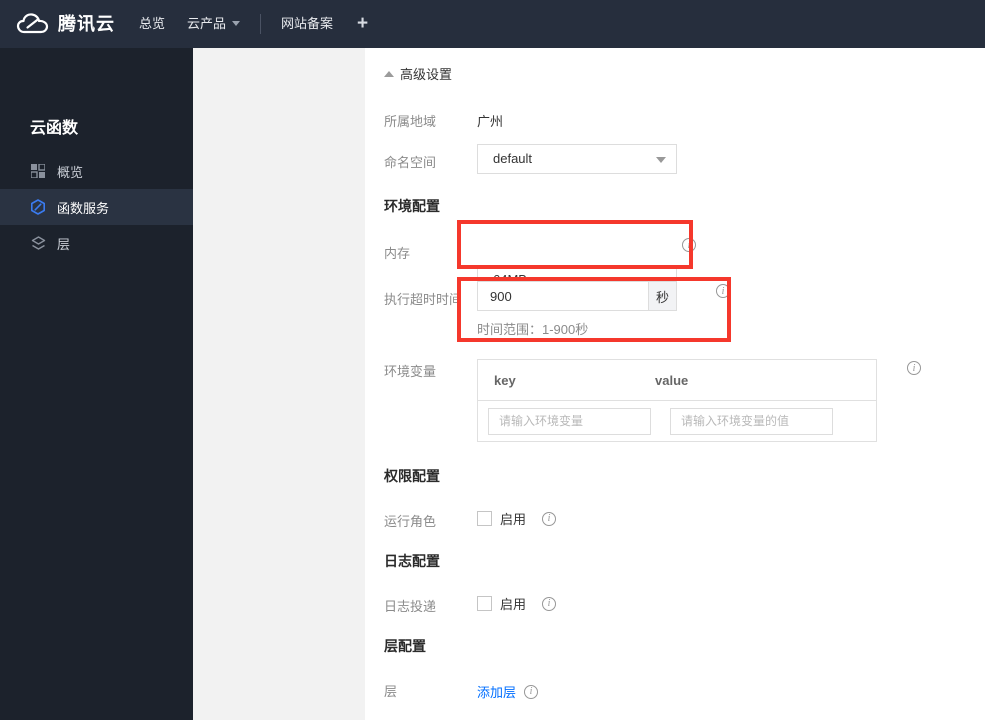 The width and height of the screenshot is (985, 720). What do you see at coordinates (412, 206) in the screenshot?
I see `env-config-section-title: 环境配置` at bounding box center [412, 206].